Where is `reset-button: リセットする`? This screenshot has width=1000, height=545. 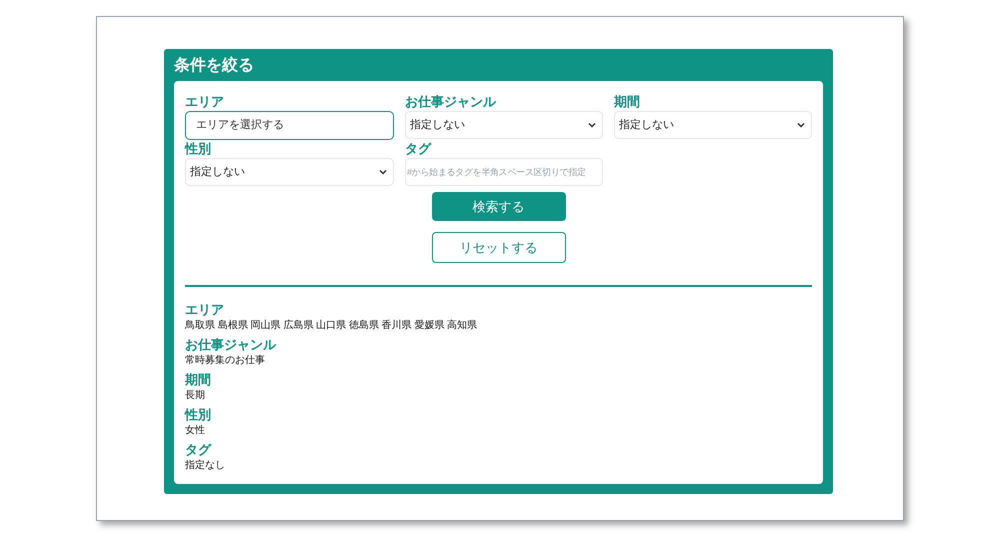
reset-button: リセットする is located at coordinates (499, 247).